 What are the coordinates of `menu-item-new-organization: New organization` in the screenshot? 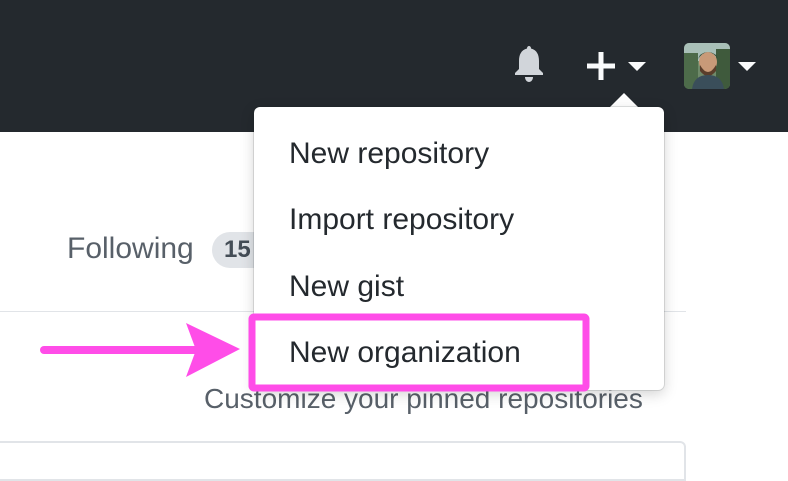 It's located at (405, 353).